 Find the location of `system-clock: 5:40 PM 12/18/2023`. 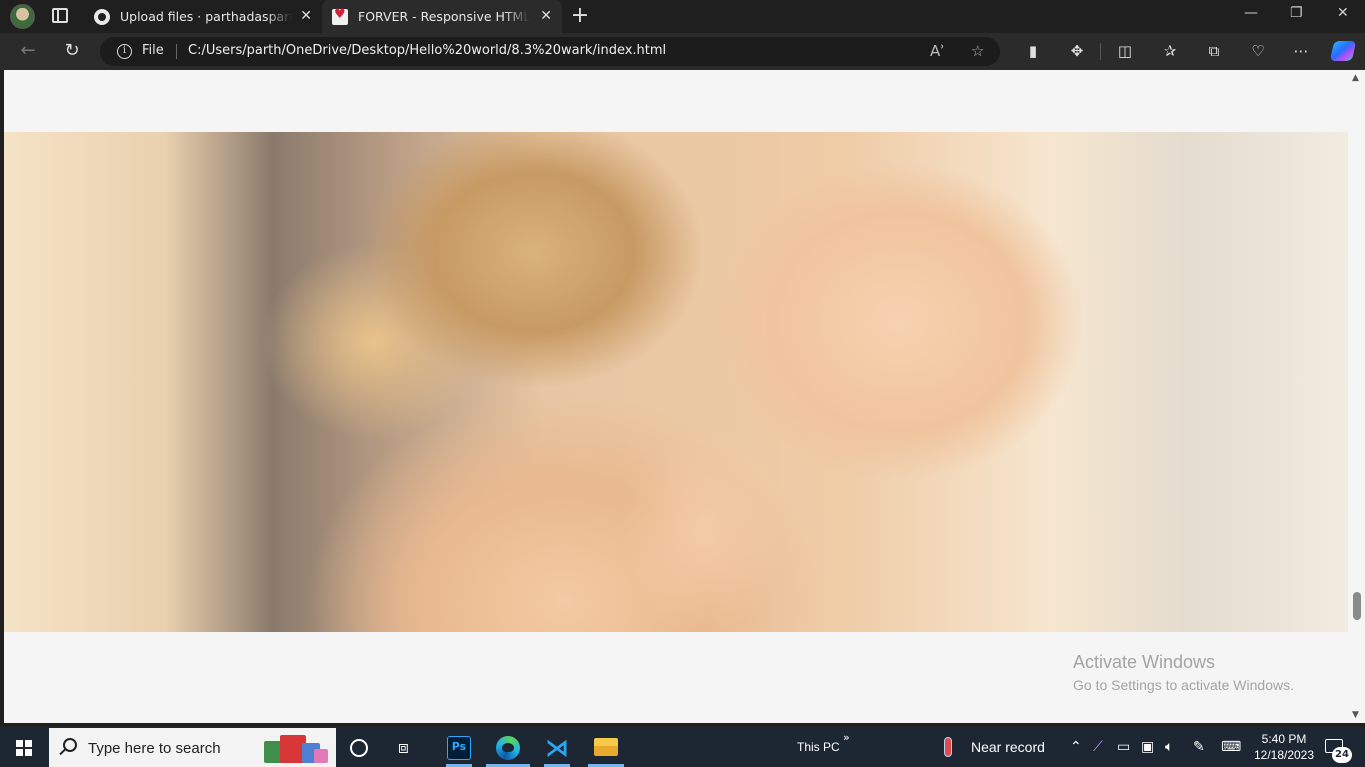

system-clock: 5:40 PM 12/18/2023 is located at coordinates (1284, 747).